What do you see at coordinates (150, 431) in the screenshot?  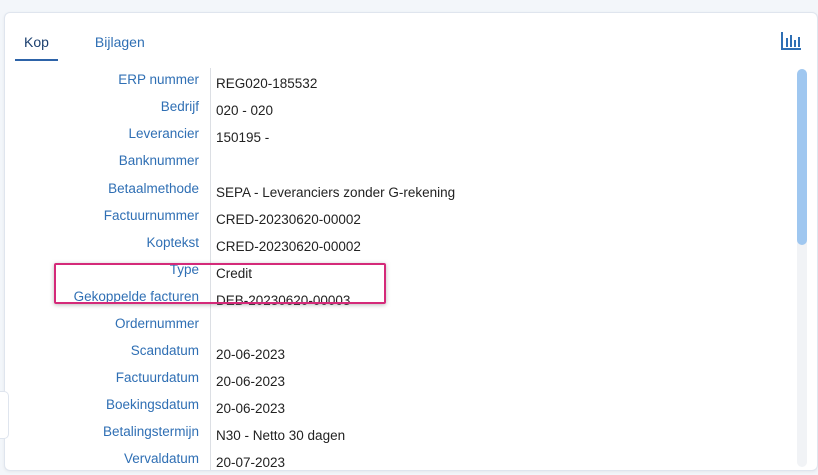 I see `field-label: Betalingstermijn` at bounding box center [150, 431].